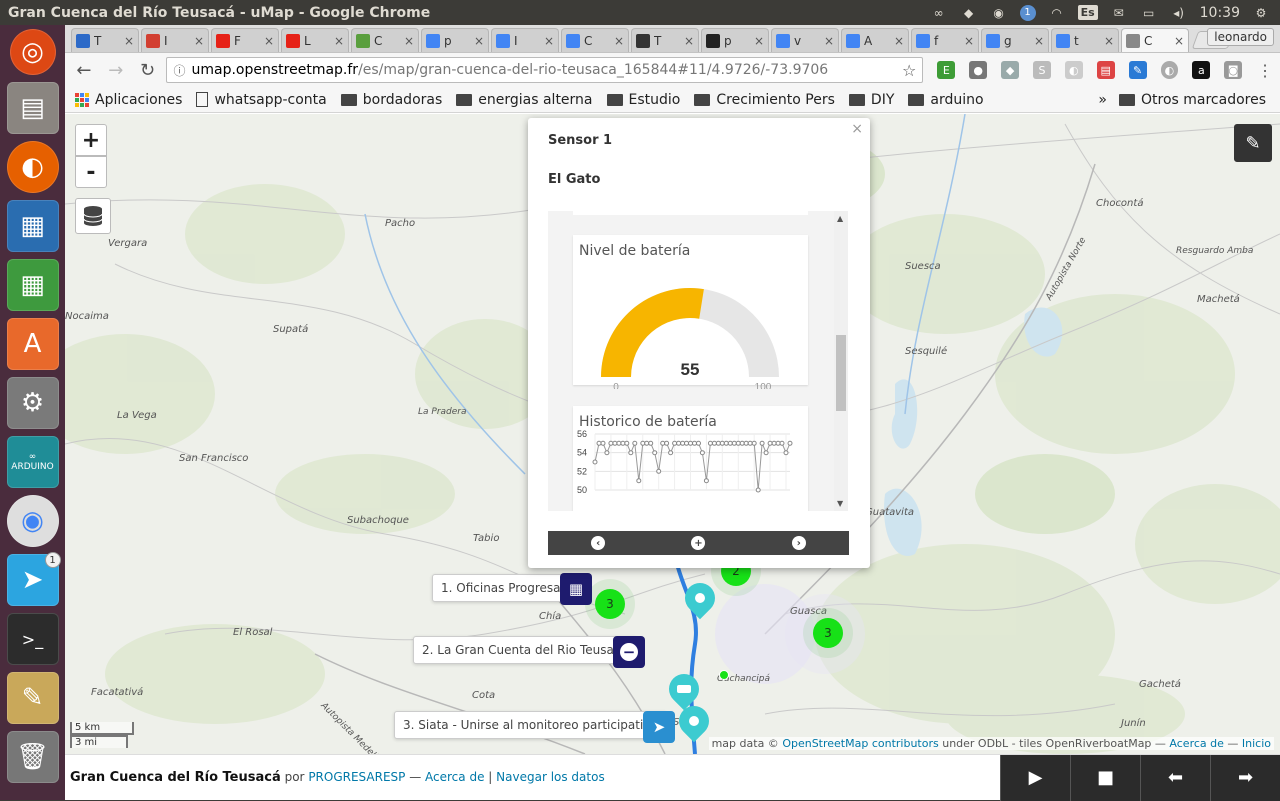 This screenshot has width=1280, height=801. What do you see at coordinates (1035, 777) in the screenshot?
I see `play-icon: ▶` at bounding box center [1035, 777].